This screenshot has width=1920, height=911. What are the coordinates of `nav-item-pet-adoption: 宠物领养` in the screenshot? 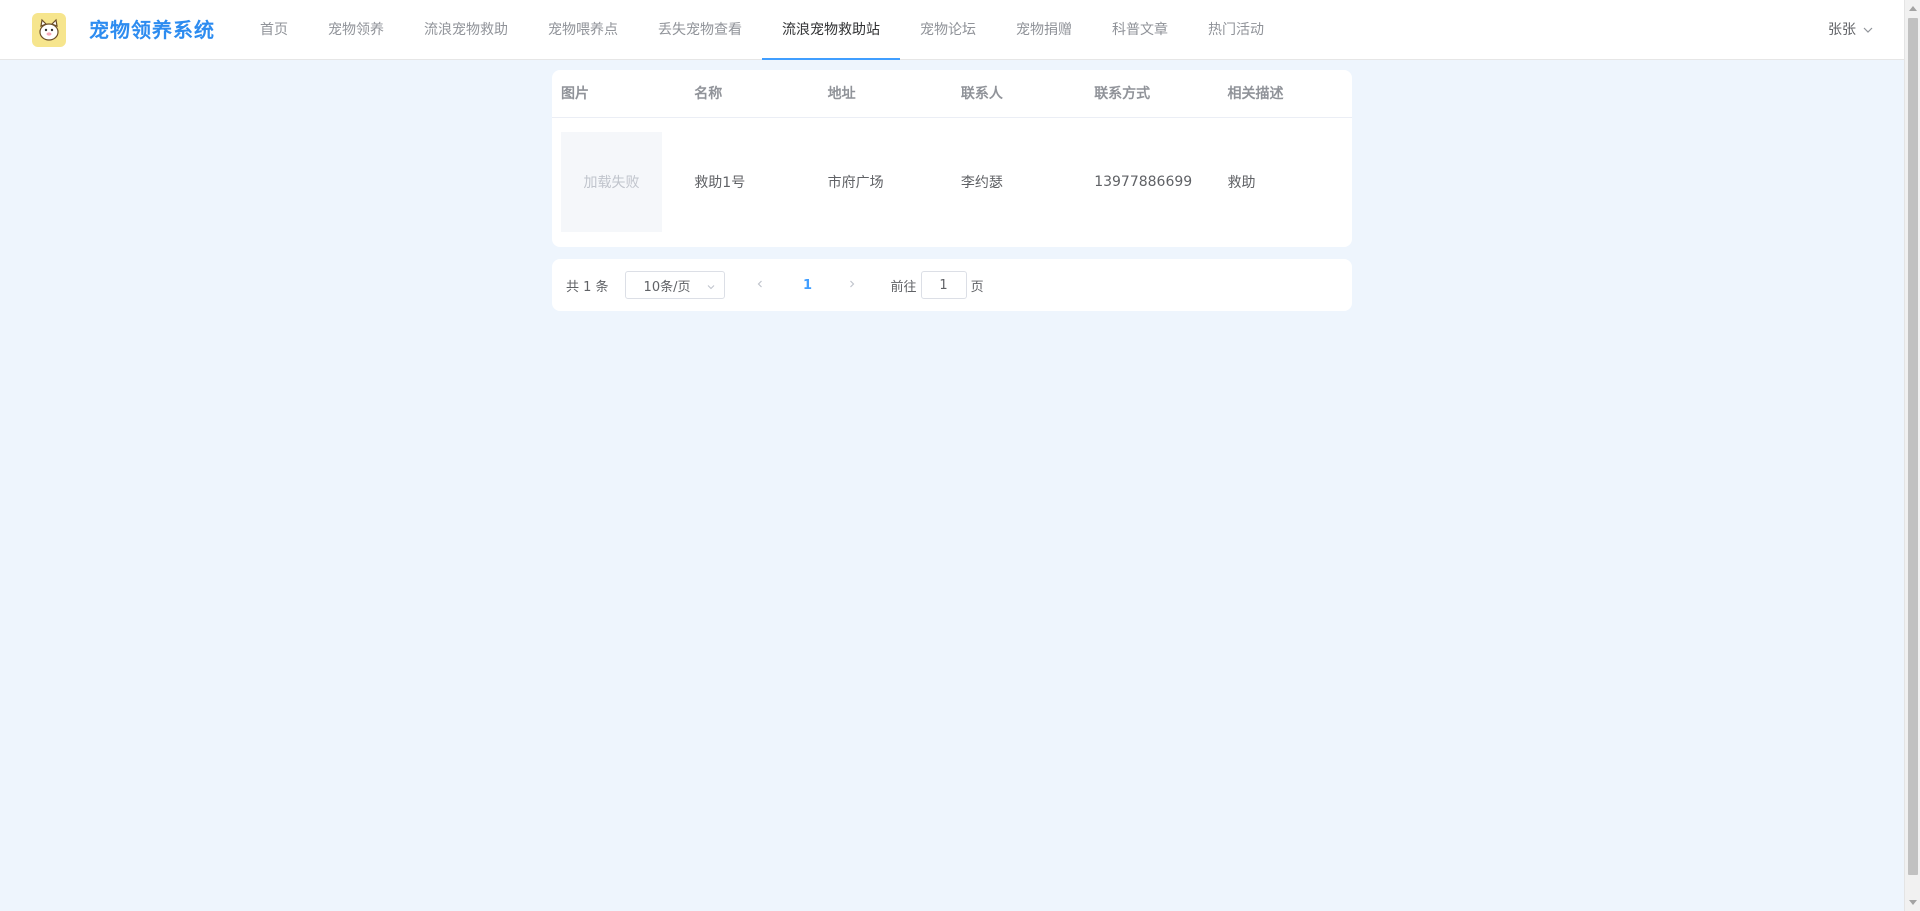 It's located at (356, 30).